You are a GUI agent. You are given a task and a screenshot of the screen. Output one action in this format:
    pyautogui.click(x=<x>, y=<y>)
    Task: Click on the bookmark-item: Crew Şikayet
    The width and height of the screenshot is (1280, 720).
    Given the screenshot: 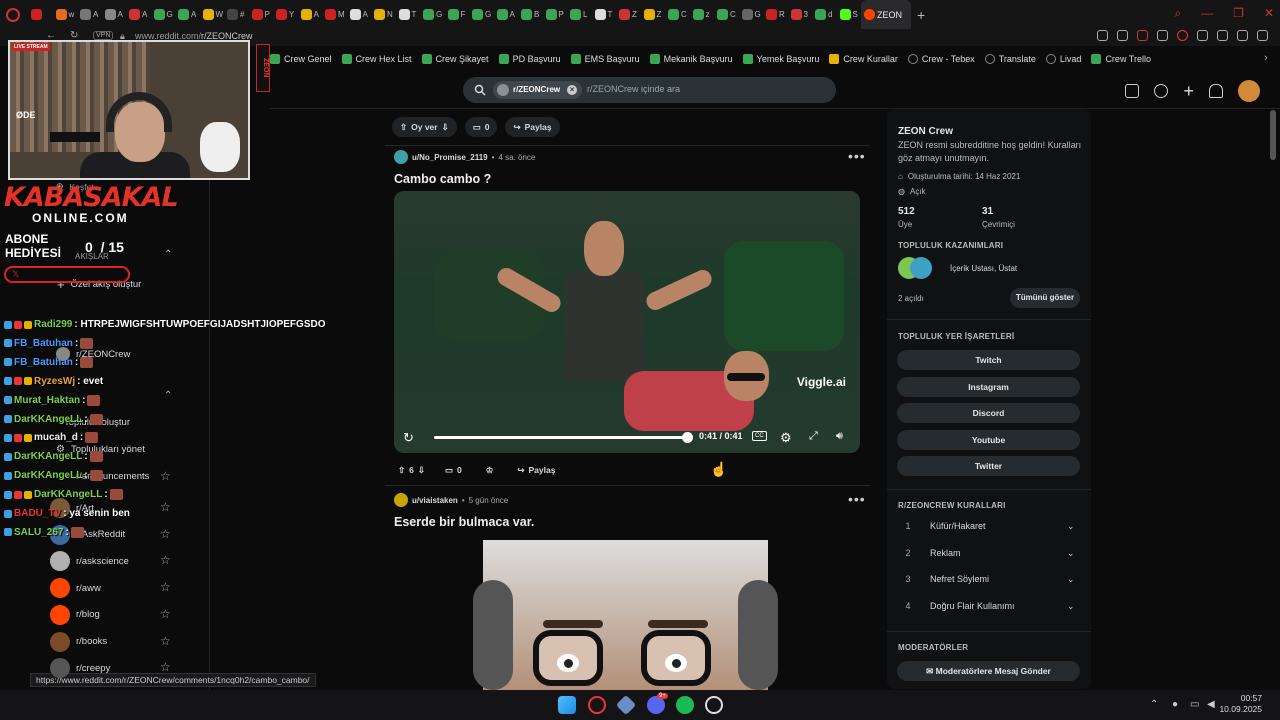 What is the action you would take?
    pyautogui.click(x=455, y=59)
    